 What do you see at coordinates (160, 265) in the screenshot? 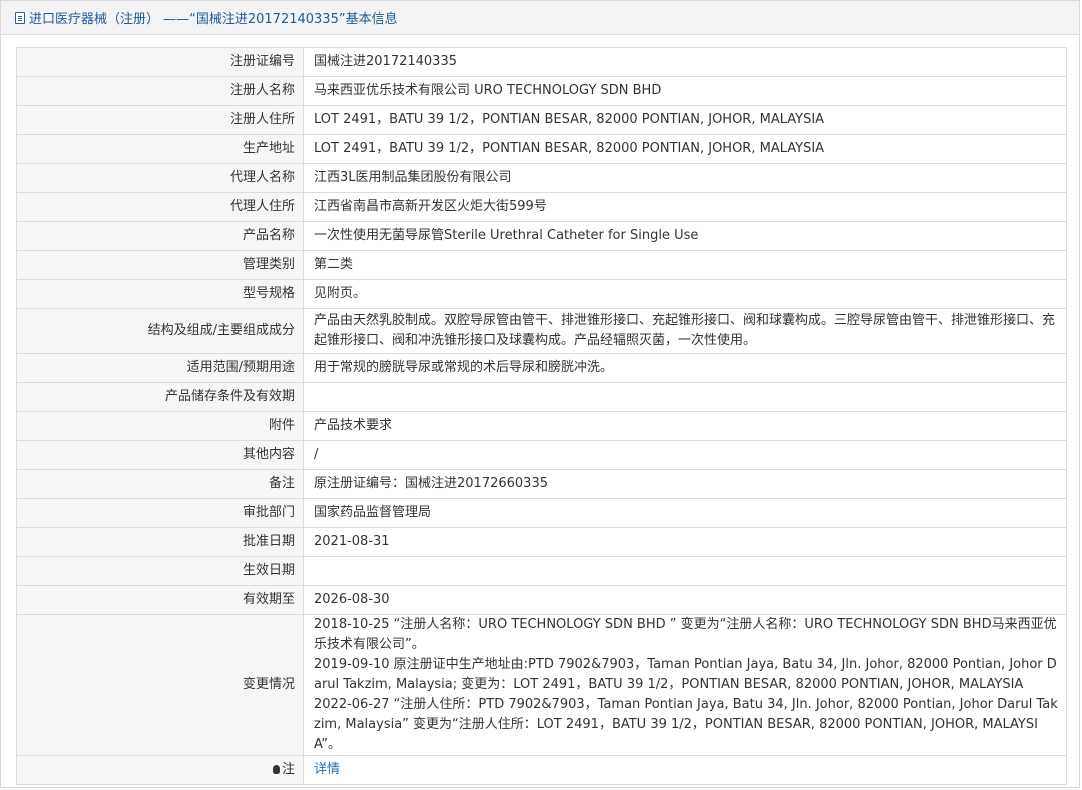
I see `field-label: 管理类别` at bounding box center [160, 265].